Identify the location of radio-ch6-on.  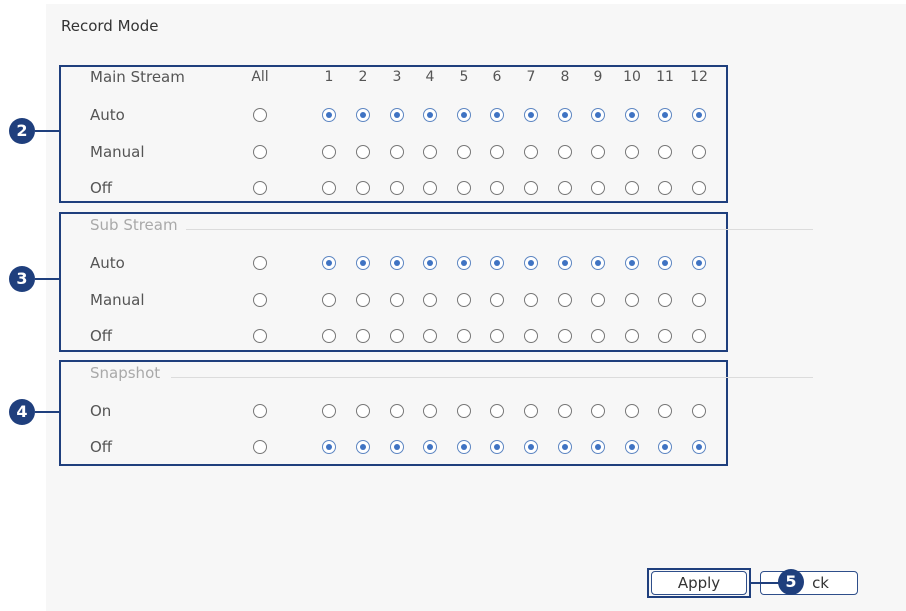
(497, 411).